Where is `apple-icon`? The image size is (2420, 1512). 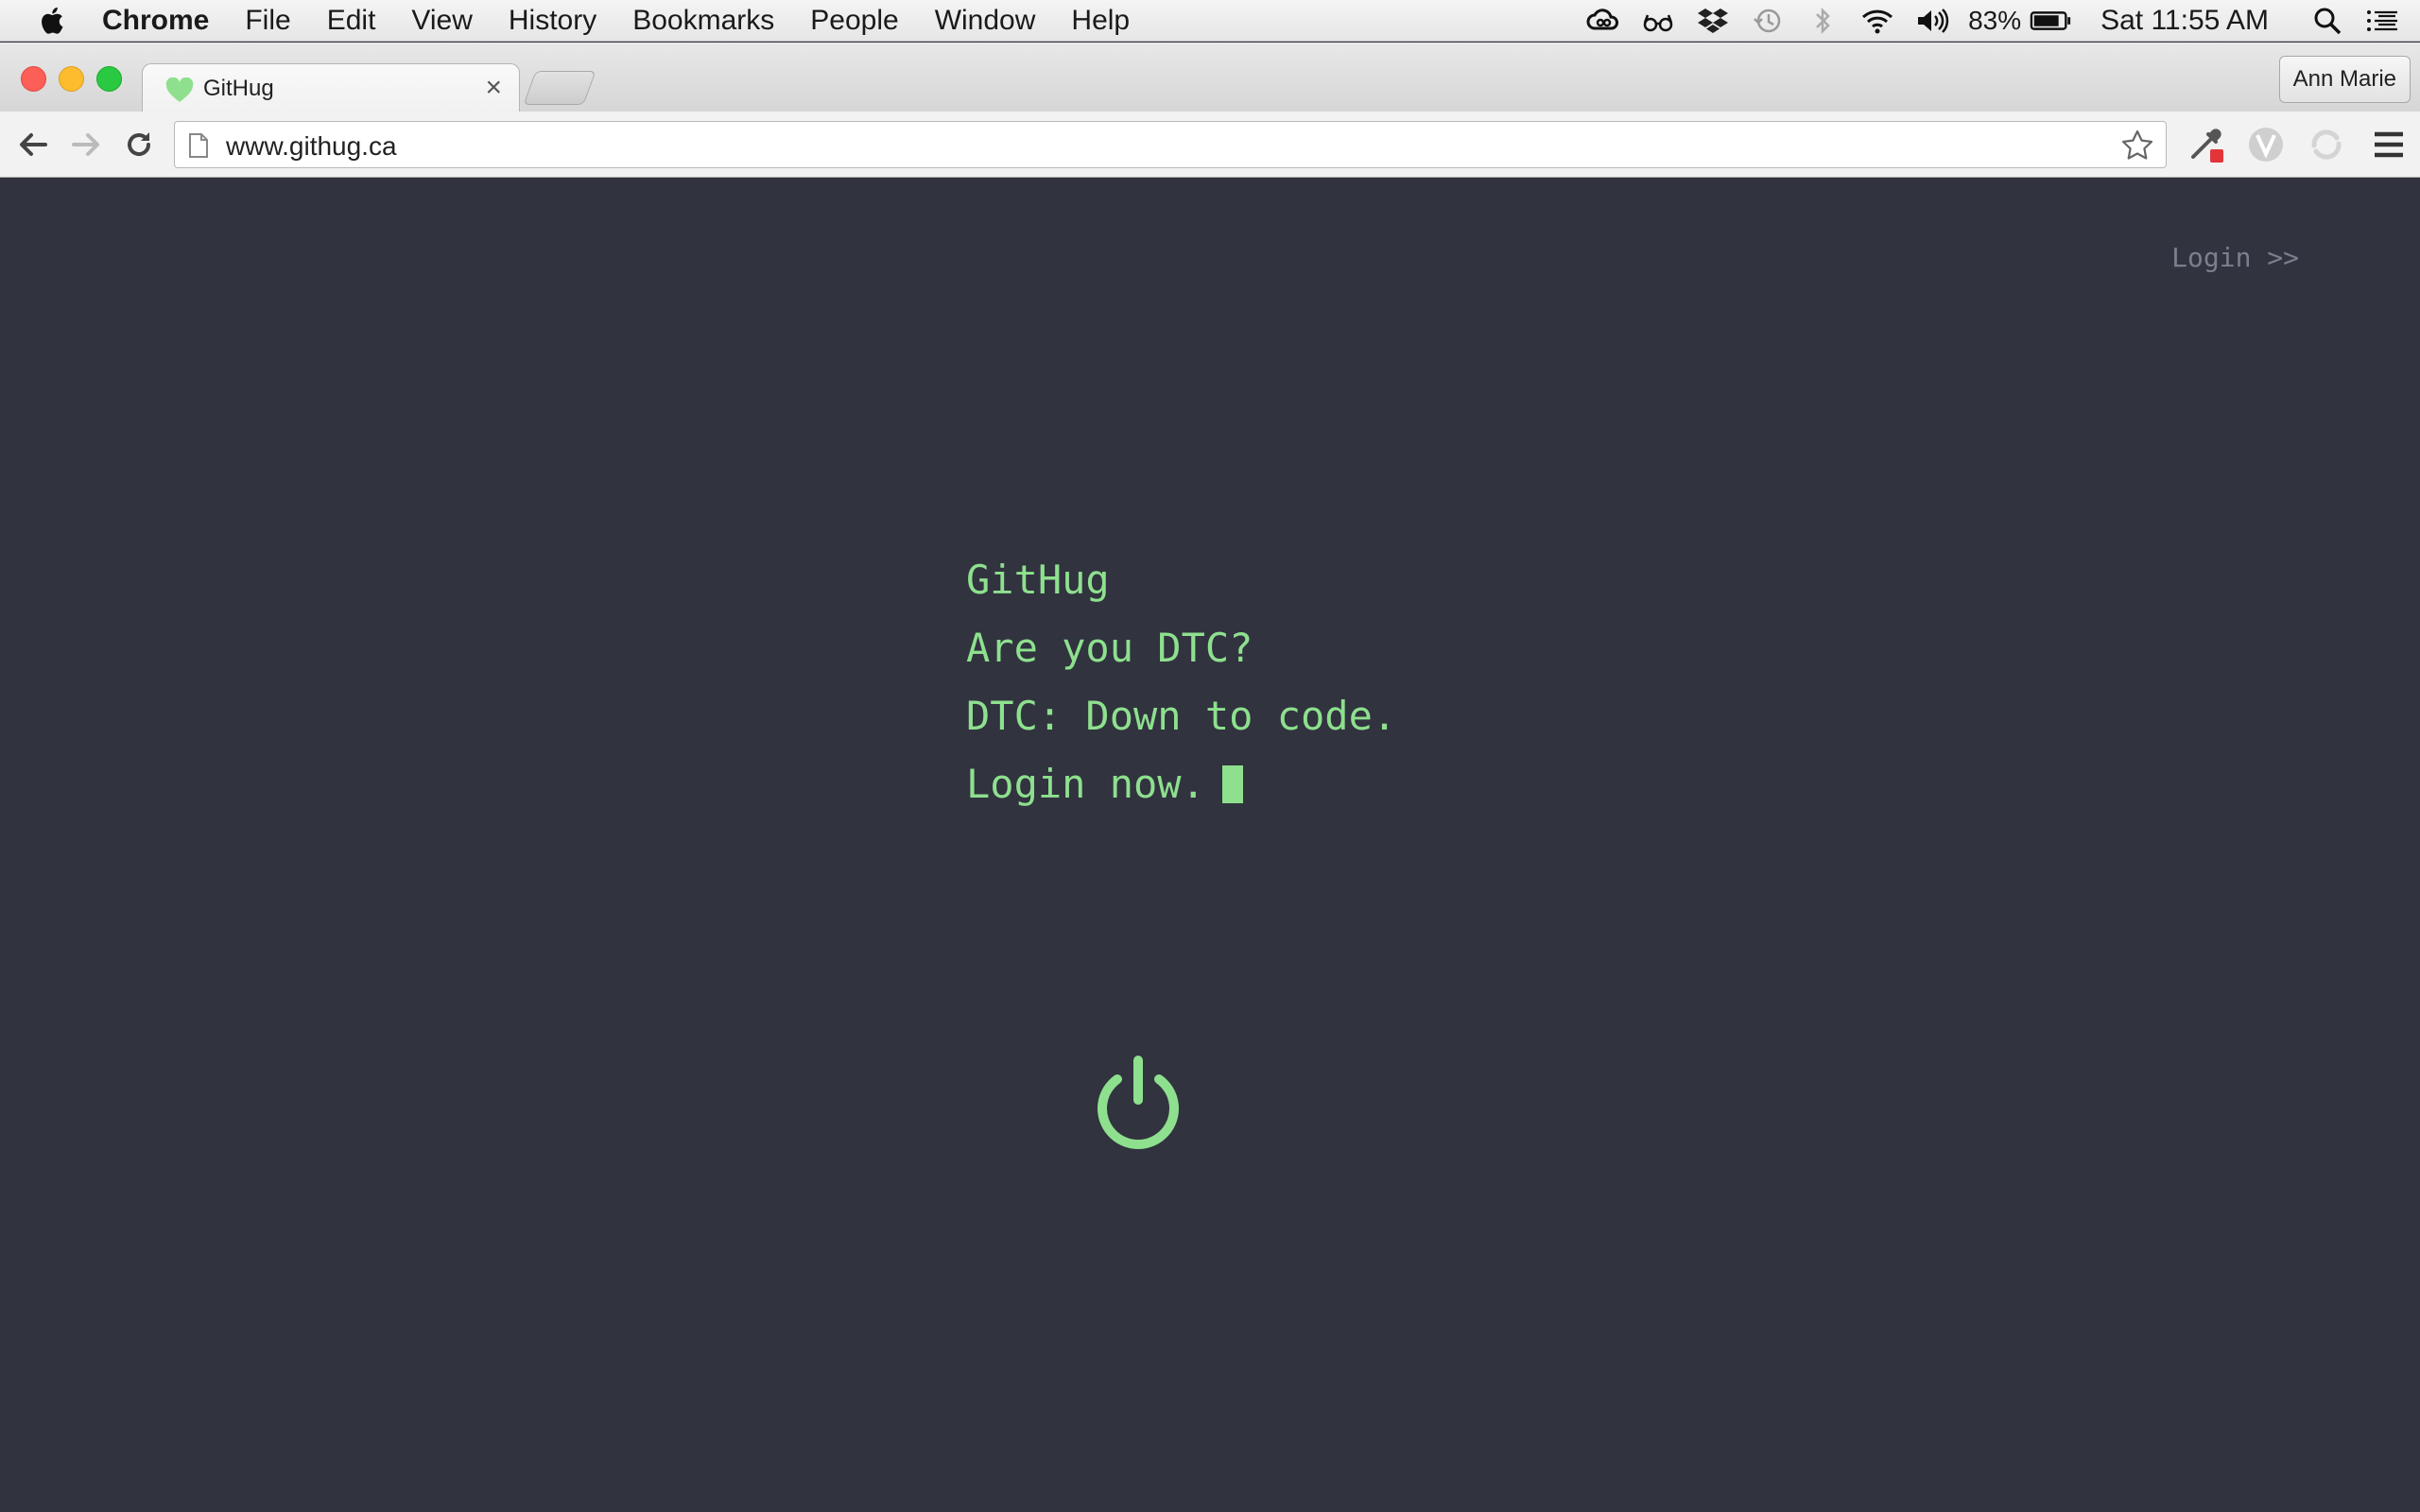
apple-icon is located at coordinates (53, 21).